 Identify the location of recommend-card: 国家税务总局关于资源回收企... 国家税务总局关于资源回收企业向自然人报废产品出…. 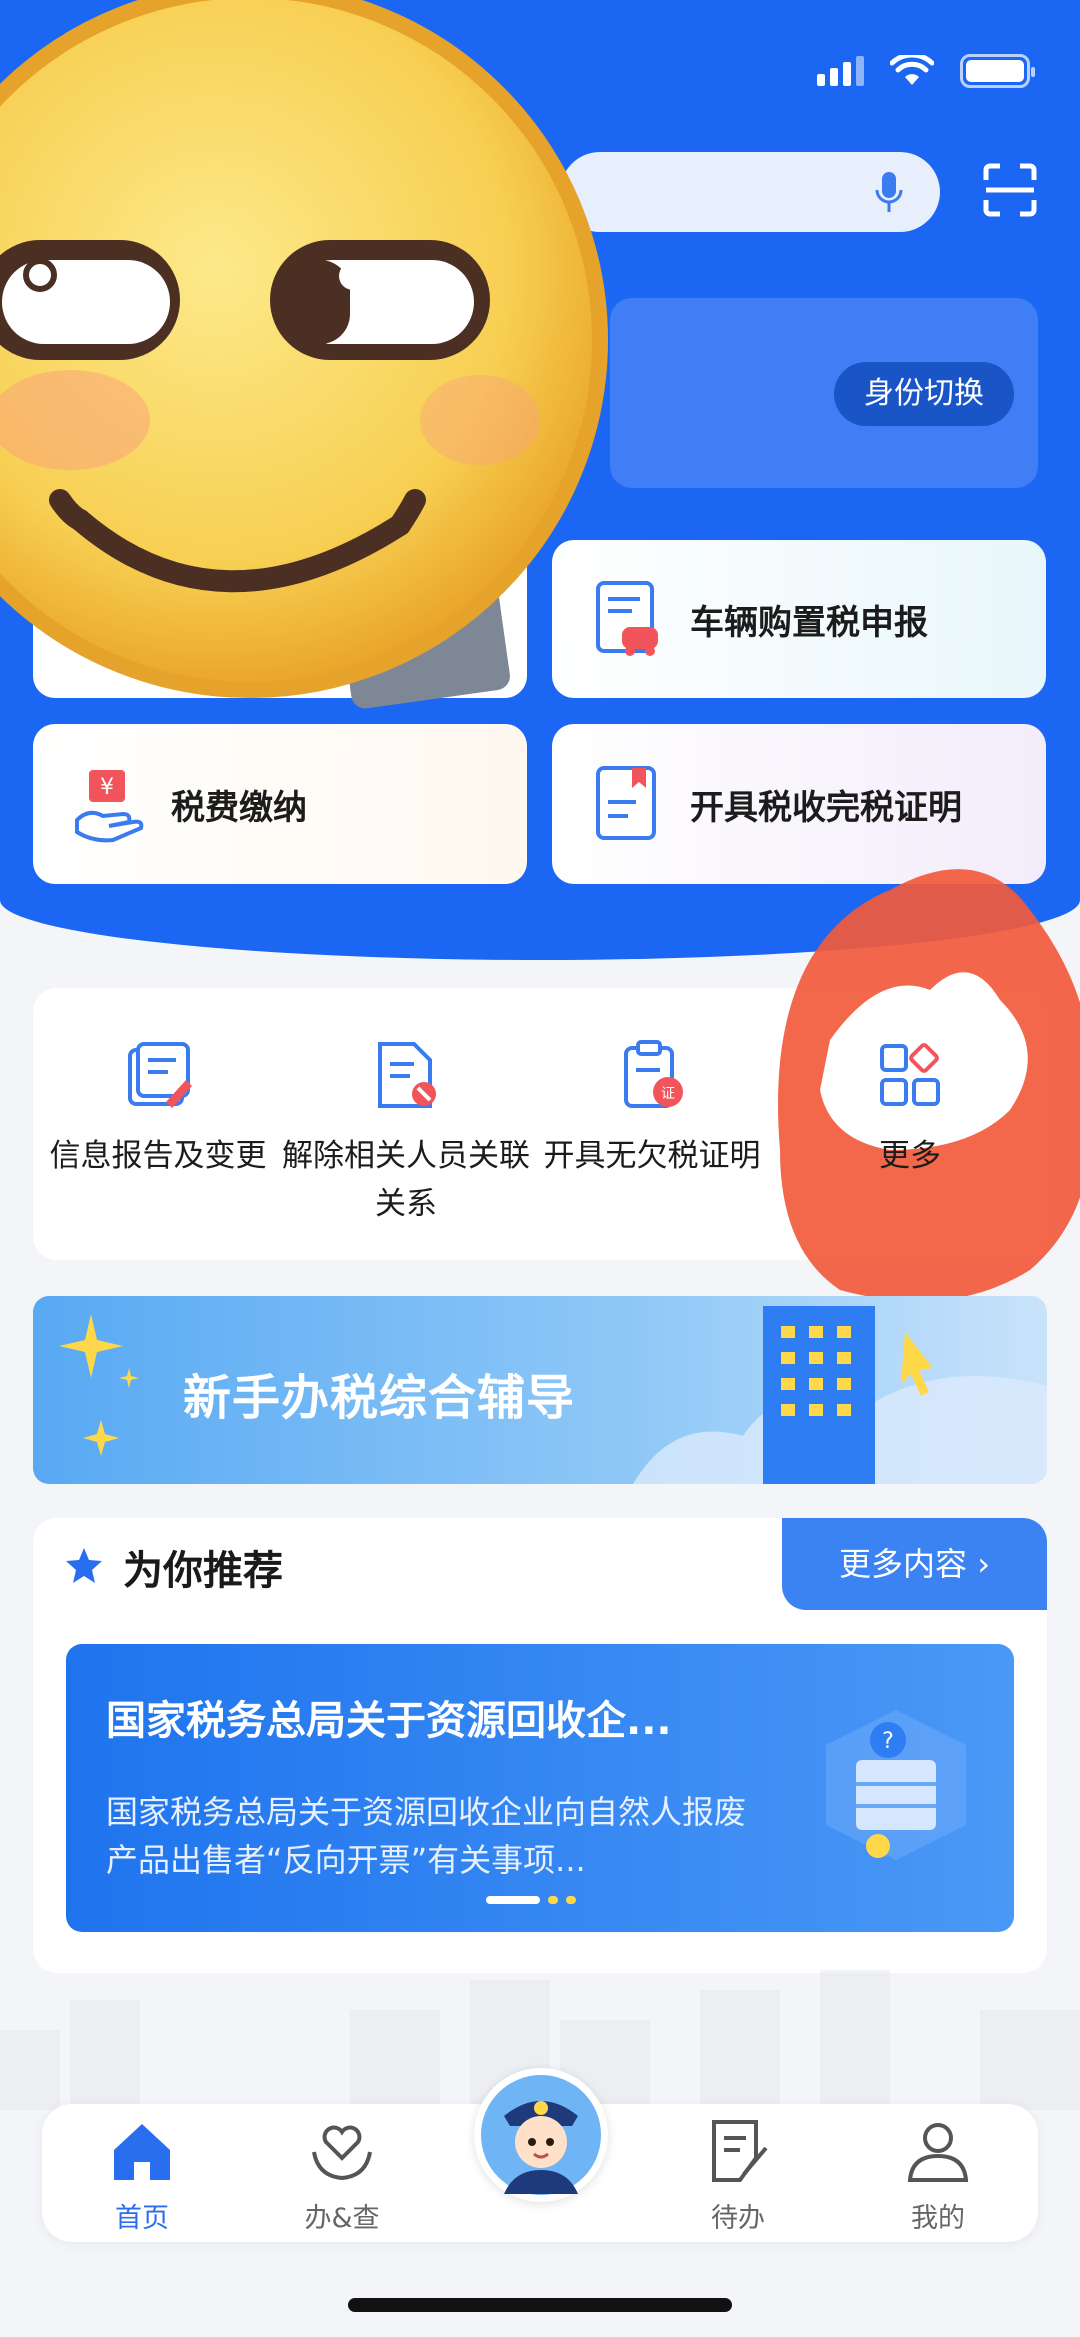
(540, 1788).